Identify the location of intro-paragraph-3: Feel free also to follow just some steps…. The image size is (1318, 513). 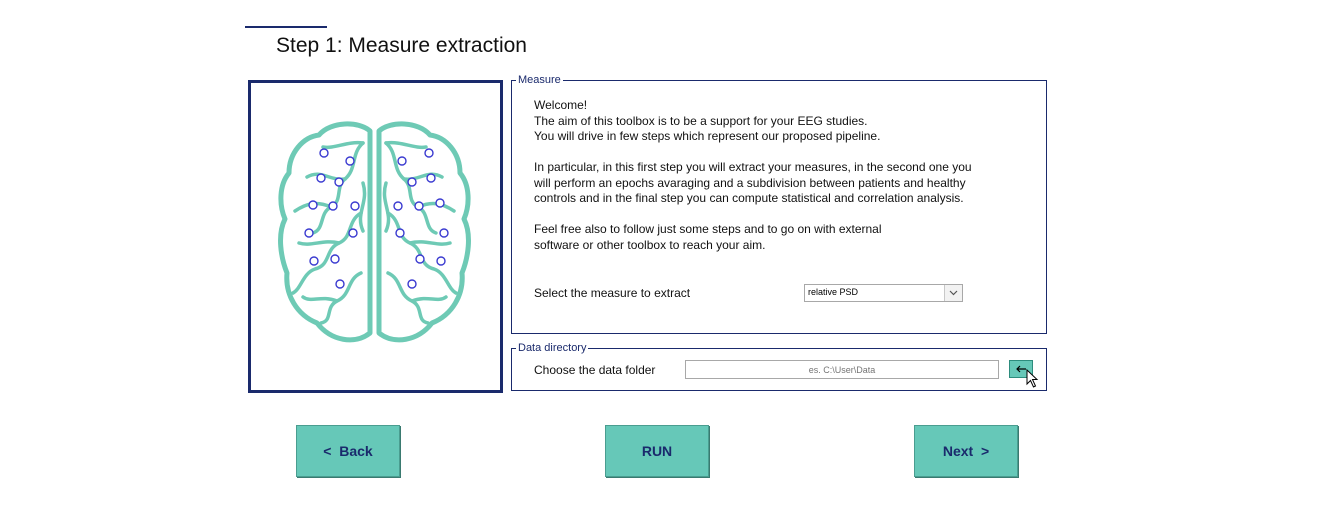
(774, 237).